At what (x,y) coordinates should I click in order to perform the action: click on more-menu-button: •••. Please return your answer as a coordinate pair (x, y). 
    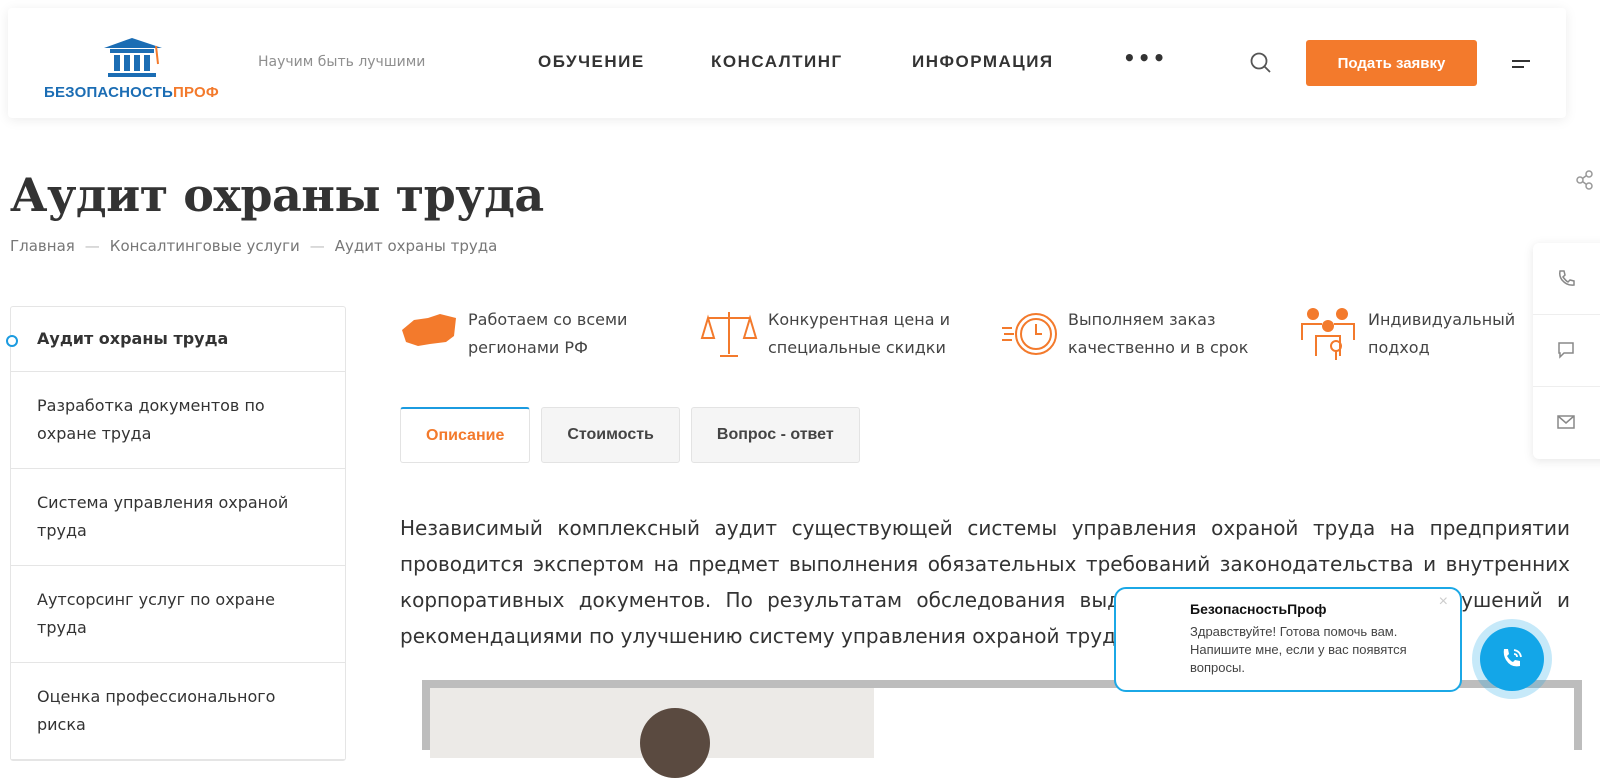
    Looking at the image, I should click on (1145, 58).